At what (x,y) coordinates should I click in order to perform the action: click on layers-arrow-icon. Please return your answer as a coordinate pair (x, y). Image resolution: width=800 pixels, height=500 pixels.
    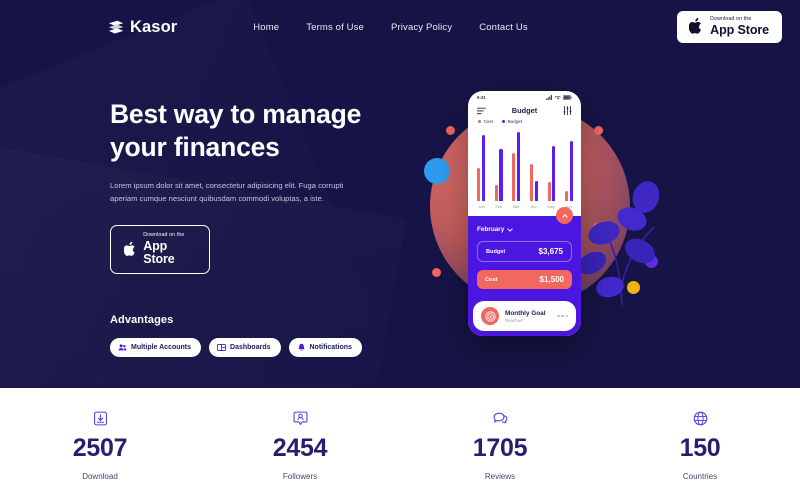
    Looking at the image, I should click on (116, 26).